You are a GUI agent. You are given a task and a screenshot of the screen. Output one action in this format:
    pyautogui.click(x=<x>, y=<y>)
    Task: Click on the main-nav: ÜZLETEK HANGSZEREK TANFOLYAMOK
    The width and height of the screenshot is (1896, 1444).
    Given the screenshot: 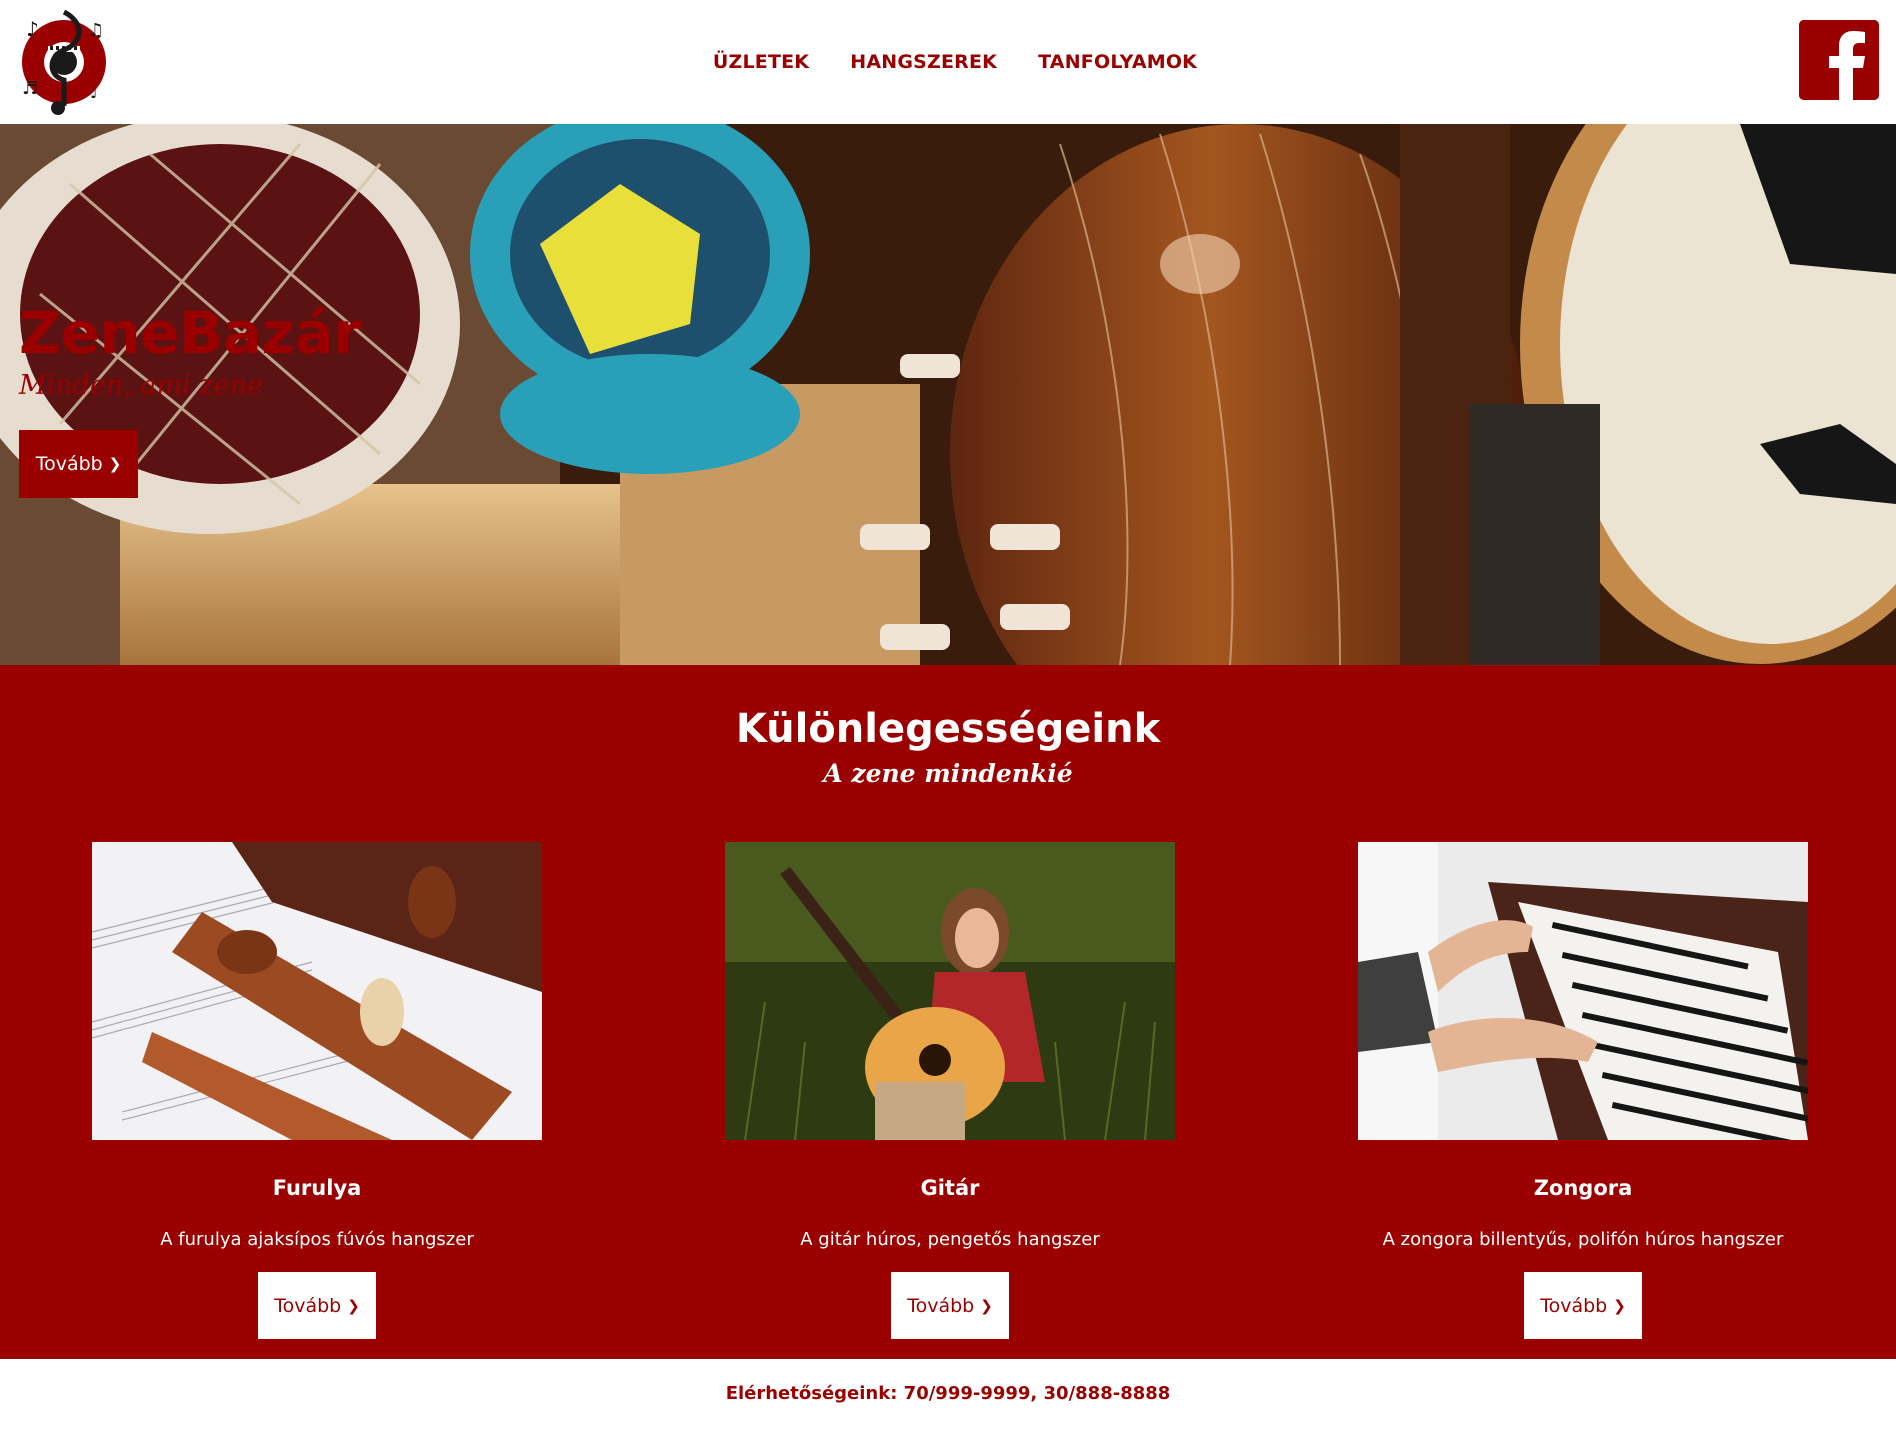 What is the action you would take?
    pyautogui.click(x=948, y=62)
    